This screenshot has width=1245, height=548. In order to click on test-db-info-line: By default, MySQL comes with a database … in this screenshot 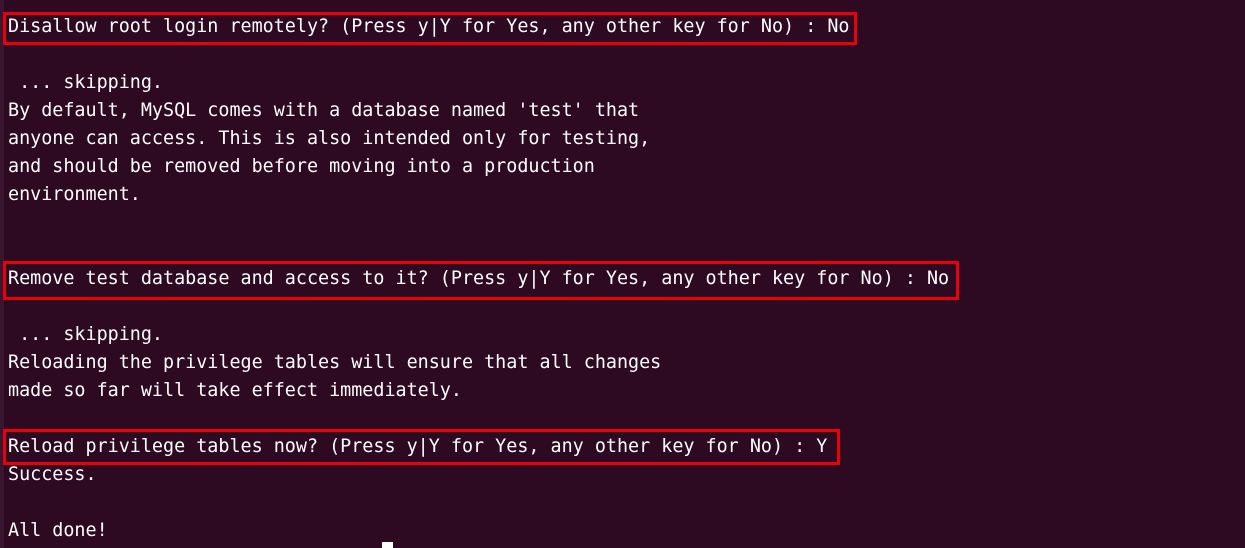, I will do `click(324, 110)`.